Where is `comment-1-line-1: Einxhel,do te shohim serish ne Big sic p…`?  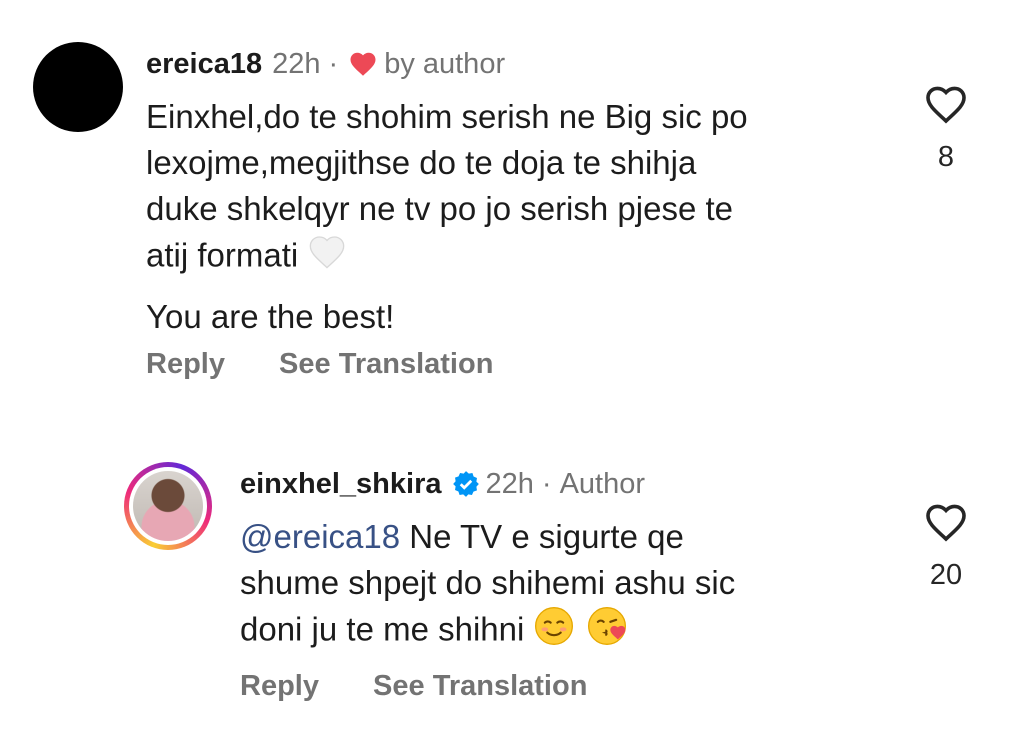 comment-1-line-1: Einxhel,do te shohim serish ne Big sic p… is located at coordinates (447, 116).